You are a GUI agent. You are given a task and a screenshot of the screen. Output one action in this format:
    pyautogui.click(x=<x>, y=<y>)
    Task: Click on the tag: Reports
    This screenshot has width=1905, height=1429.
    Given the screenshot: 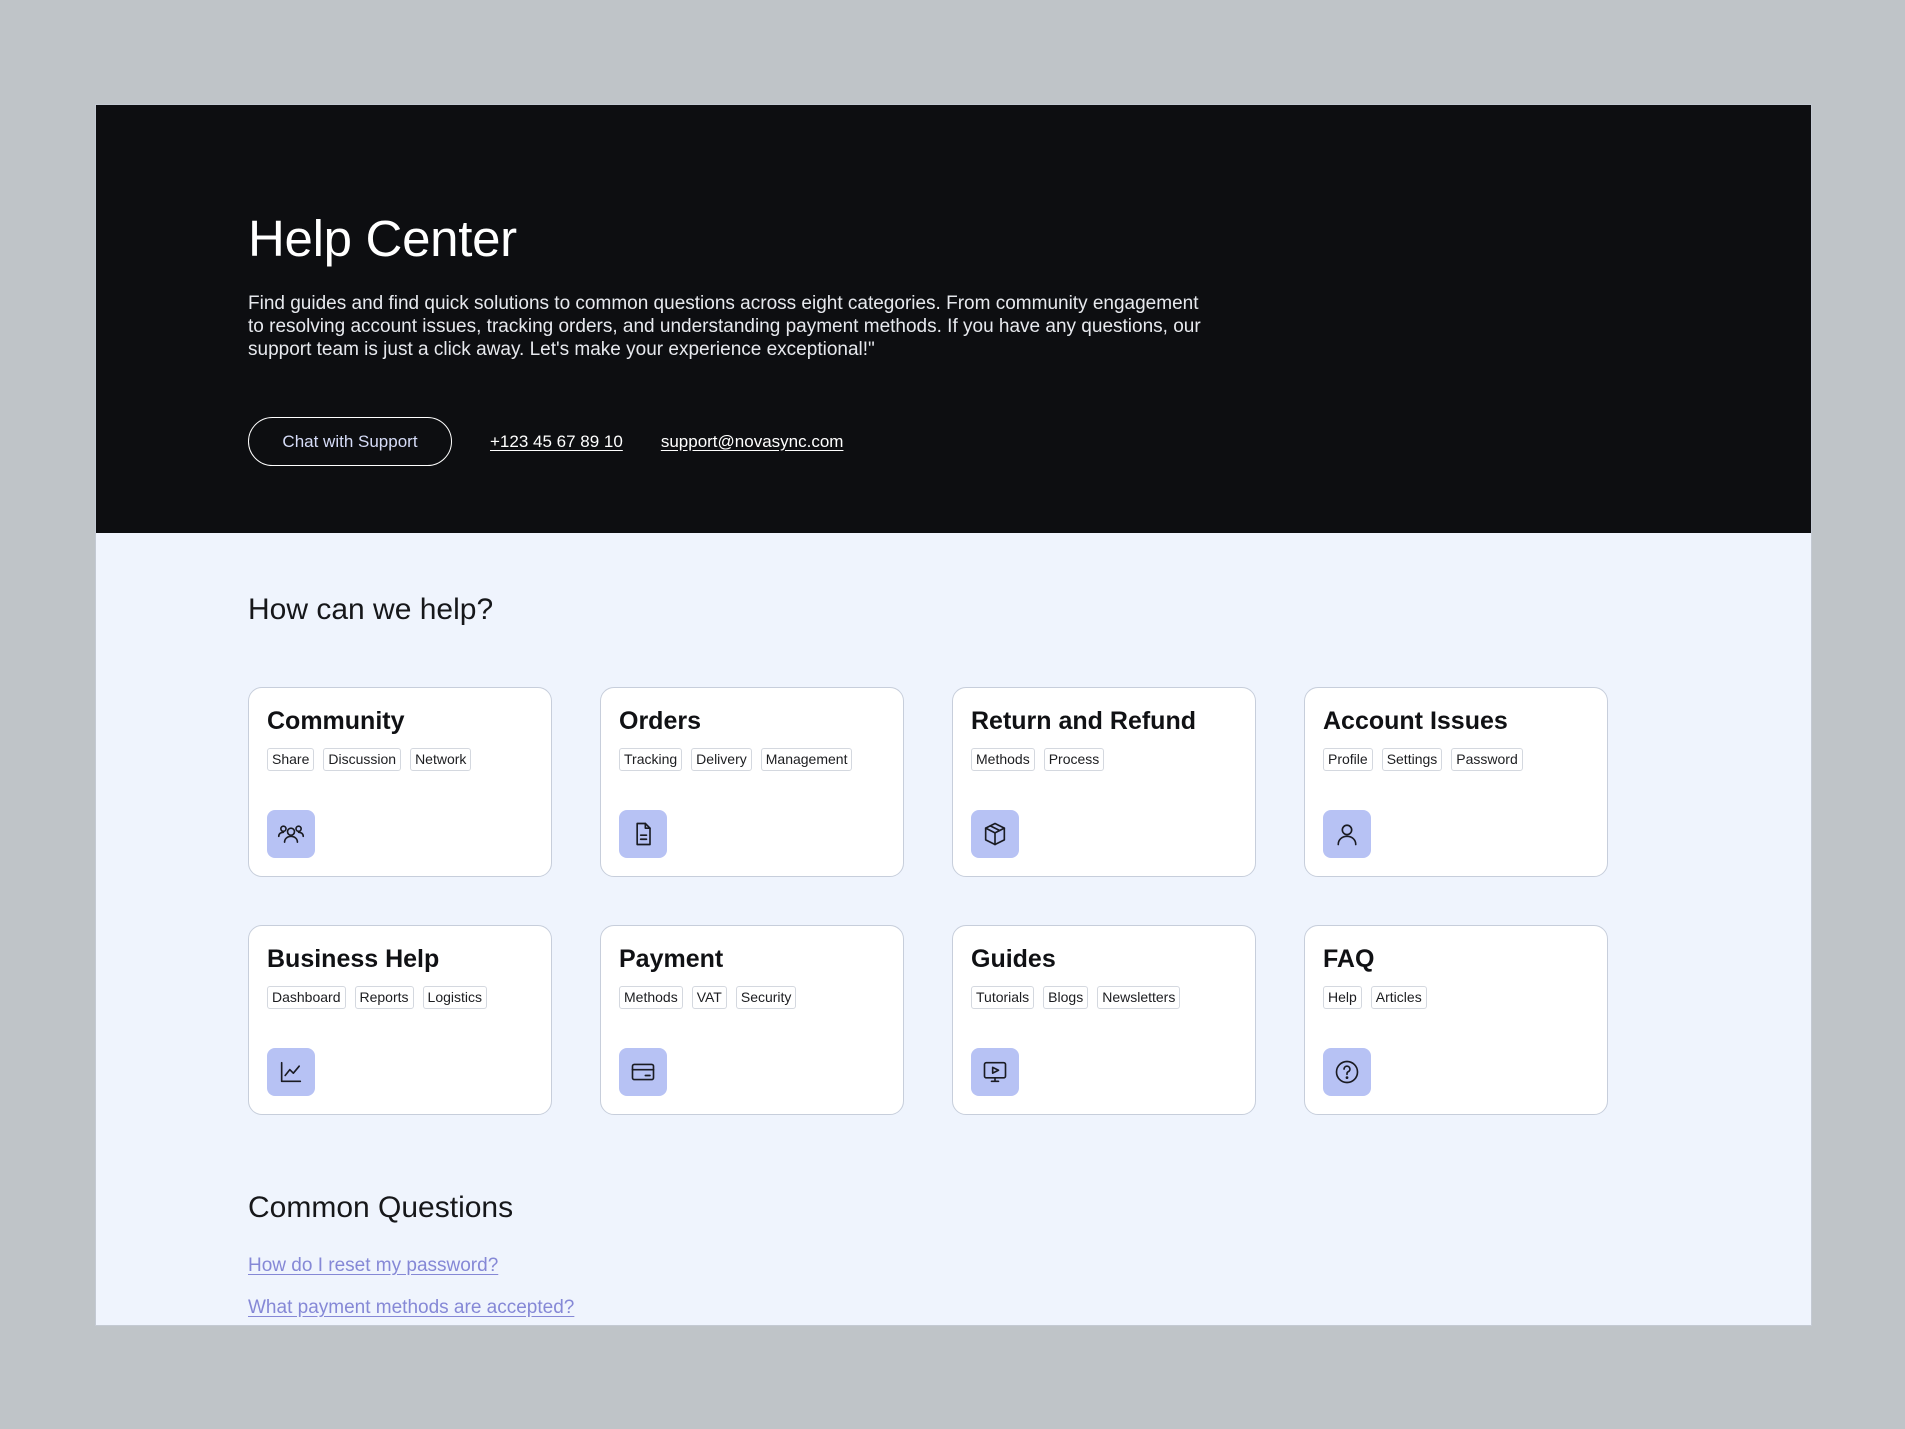 What is the action you would take?
    pyautogui.click(x=384, y=997)
    